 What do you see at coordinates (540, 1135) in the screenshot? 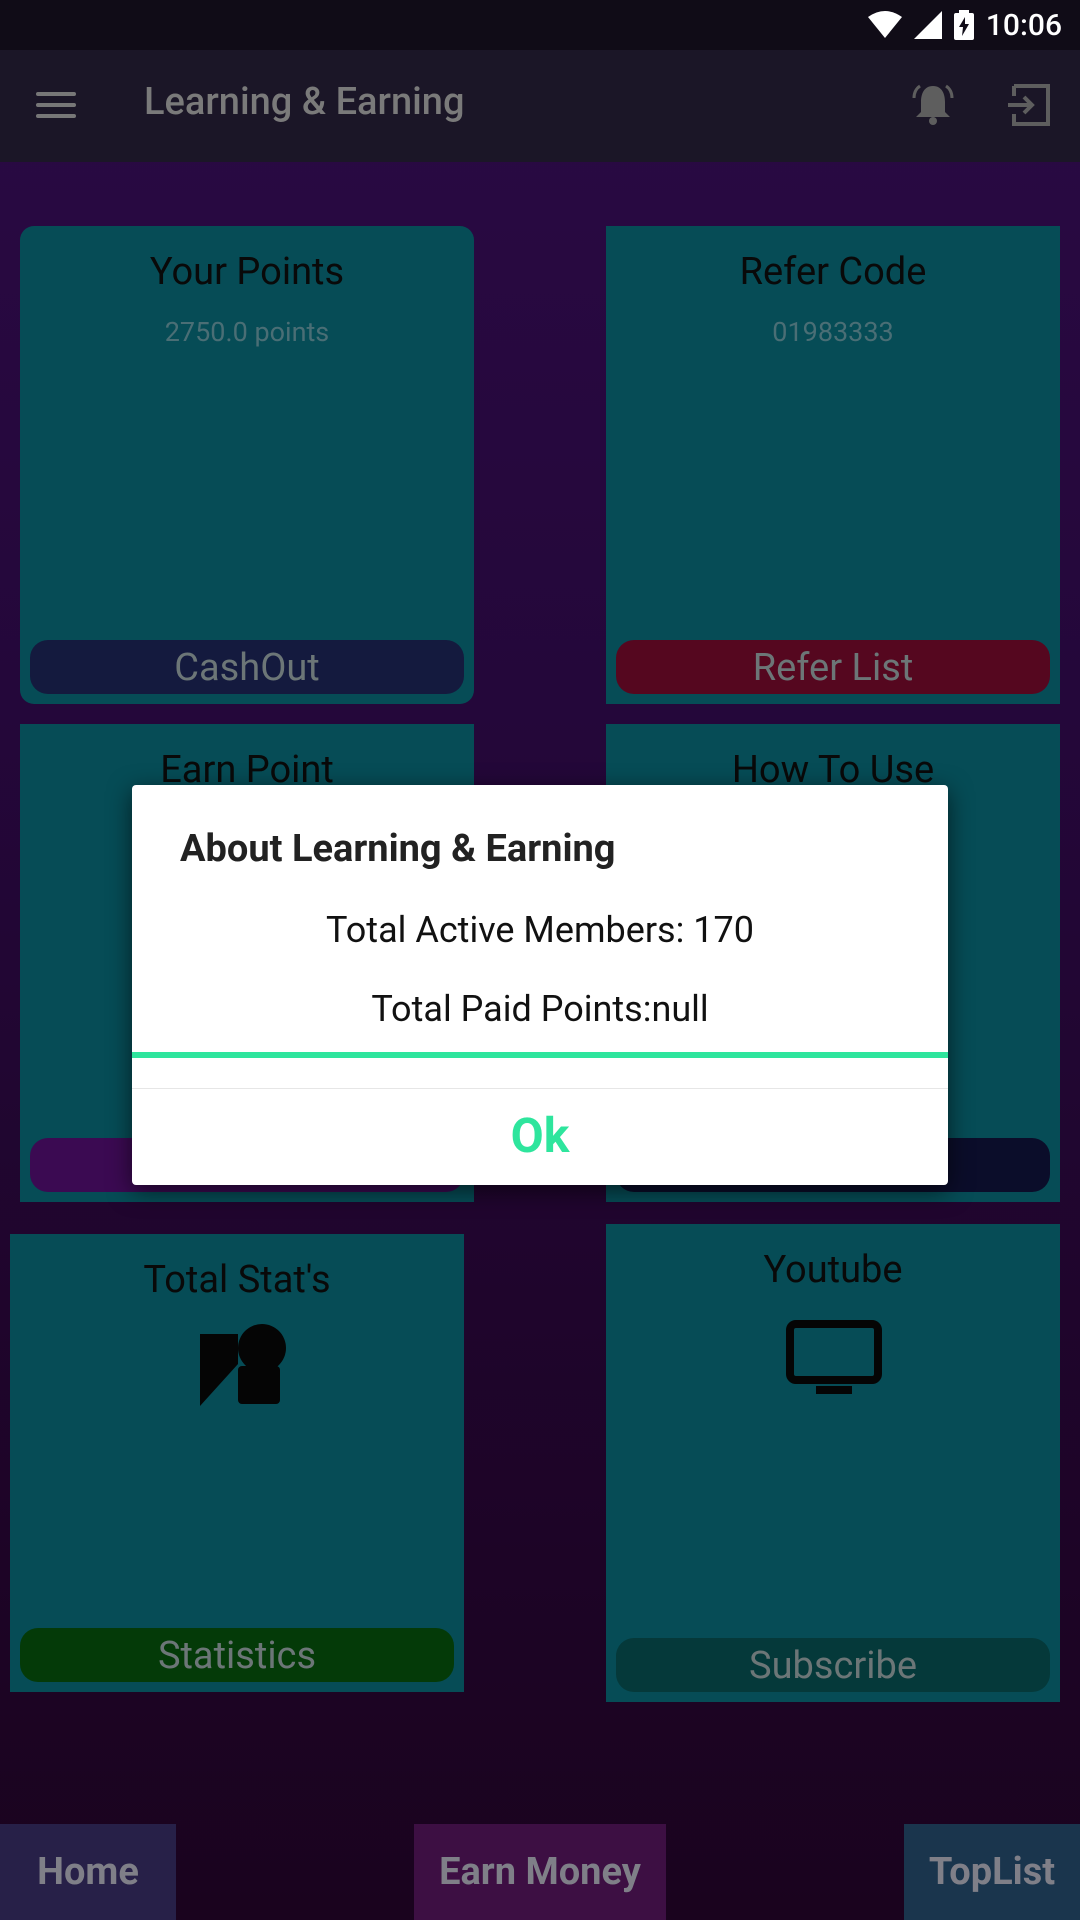
I see `ok-button: Ok` at bounding box center [540, 1135].